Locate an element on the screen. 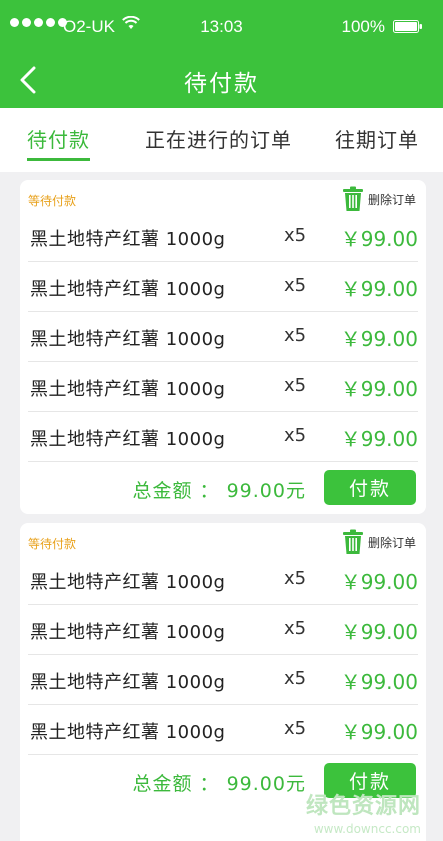 Image resolution: width=443 pixels, height=841 pixels. order-tabs: 待付款 正在进行的订单 往期订单 is located at coordinates (221, 140).